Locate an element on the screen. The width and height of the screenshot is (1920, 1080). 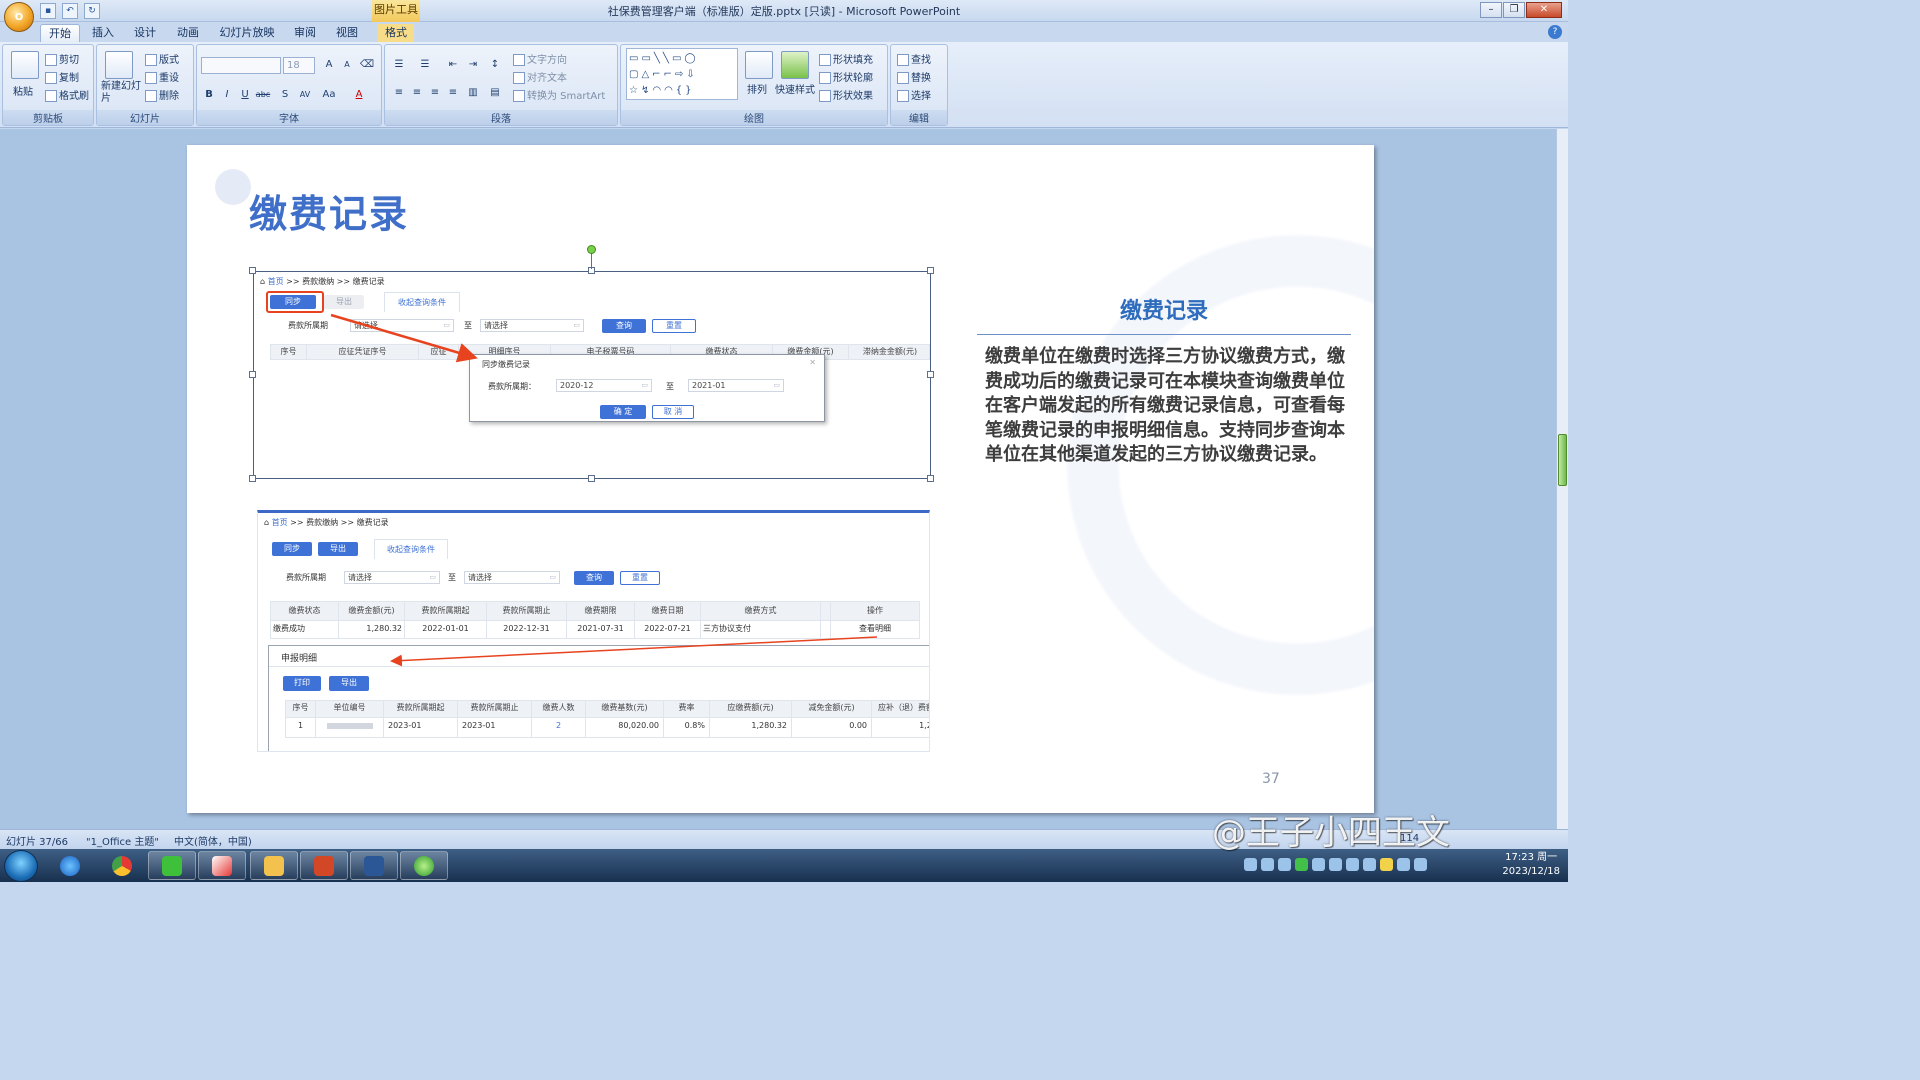
tab-view: 视图 is located at coordinates (347, 33).